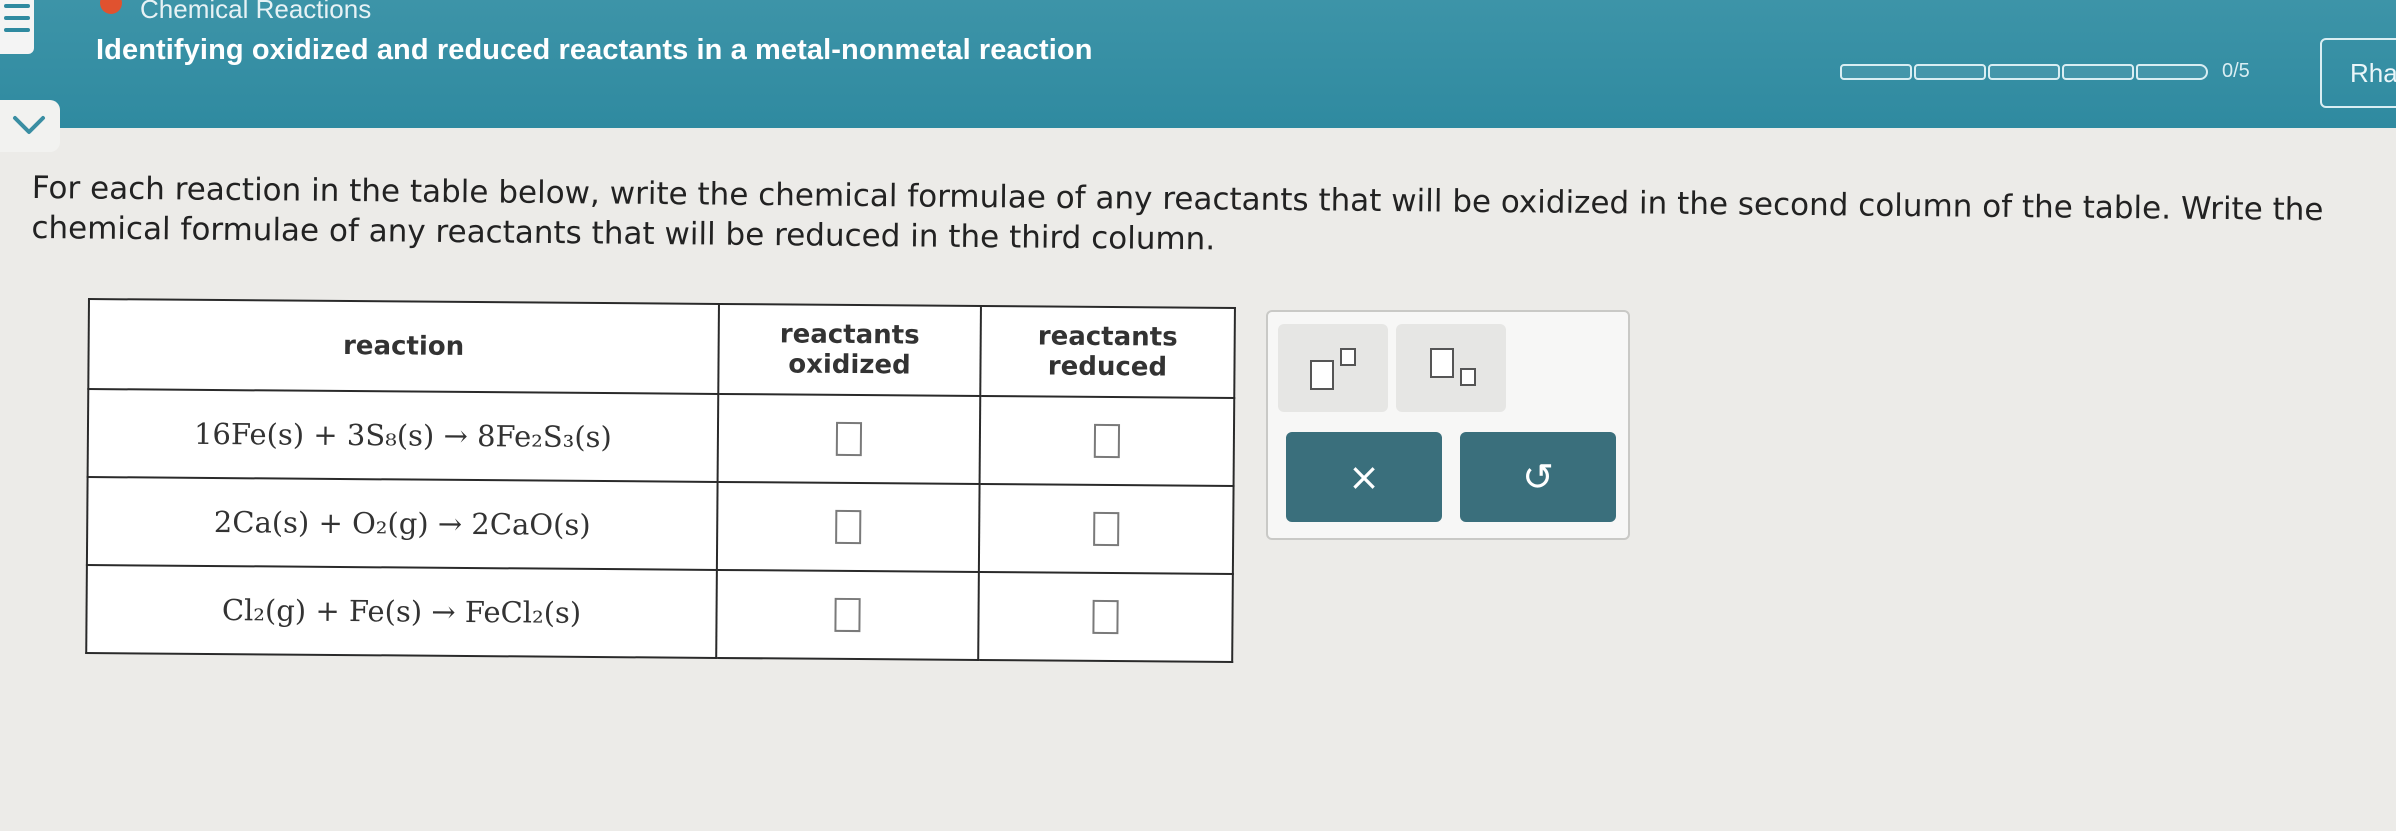 This screenshot has height=831, width=2396. I want to click on clear-button: ×, so click(1364, 477).